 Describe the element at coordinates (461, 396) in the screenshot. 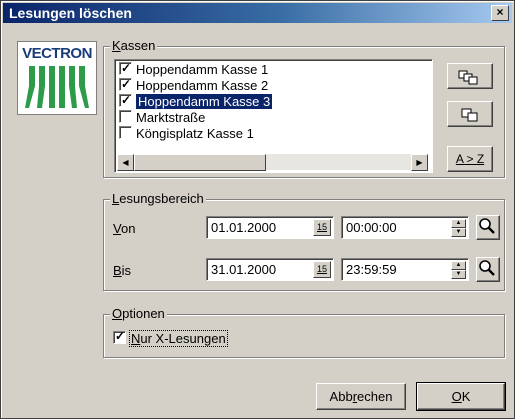

I see `ok-button: OK` at that location.